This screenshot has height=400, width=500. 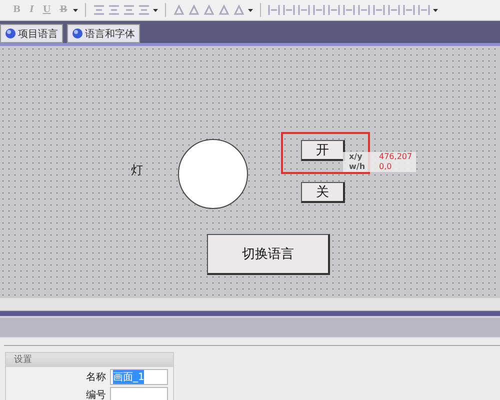 What do you see at coordinates (31, 33) in the screenshot?
I see `tab: 项目语言` at bounding box center [31, 33].